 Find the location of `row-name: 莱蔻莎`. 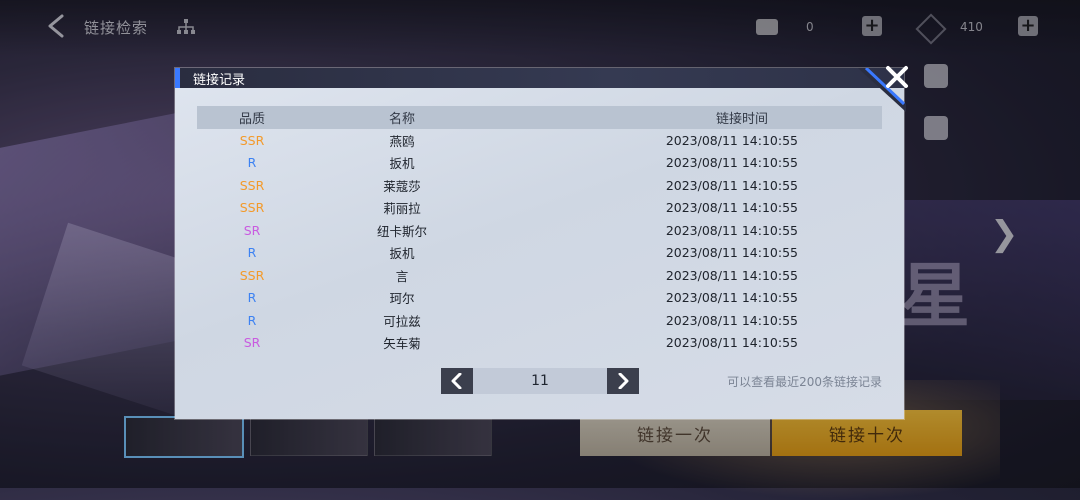

row-name: 莱蔻莎 is located at coordinates (402, 186).